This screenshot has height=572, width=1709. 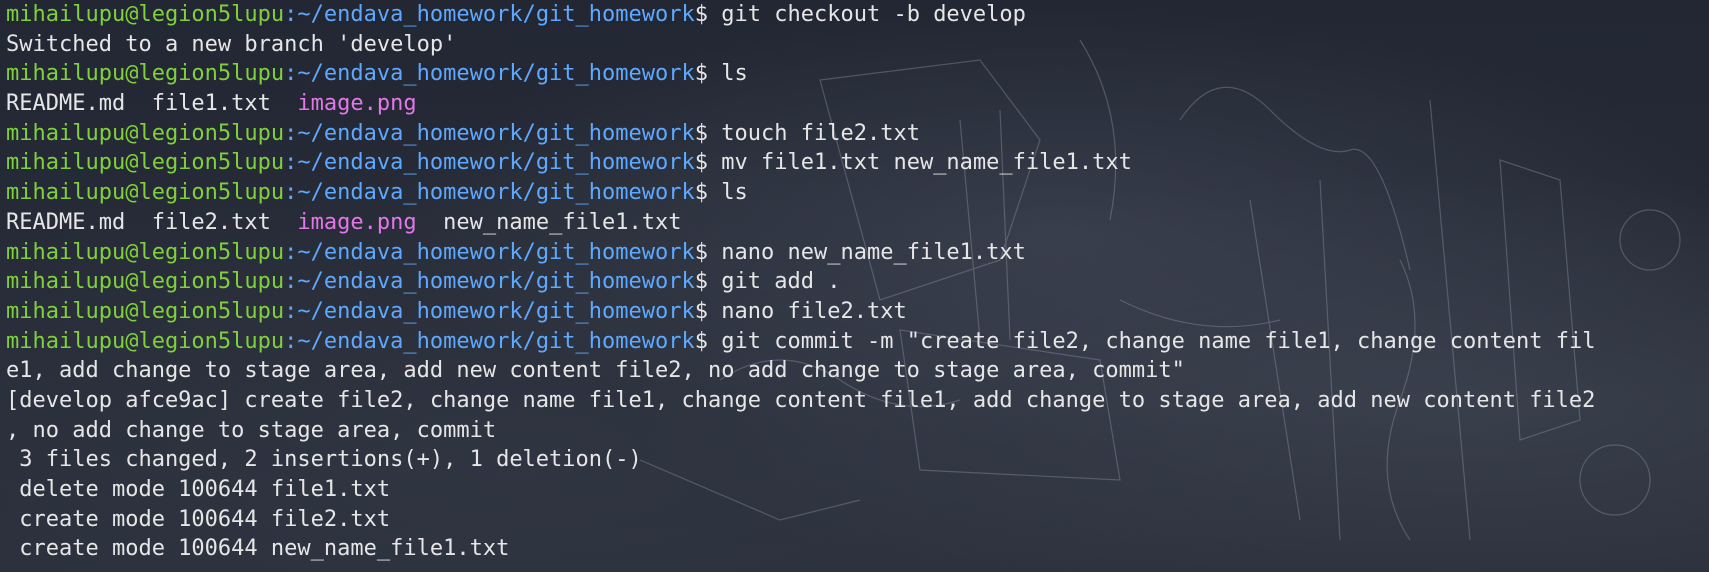 I want to click on output-line: delete mode 100644 file1.txt, so click(x=857, y=490).